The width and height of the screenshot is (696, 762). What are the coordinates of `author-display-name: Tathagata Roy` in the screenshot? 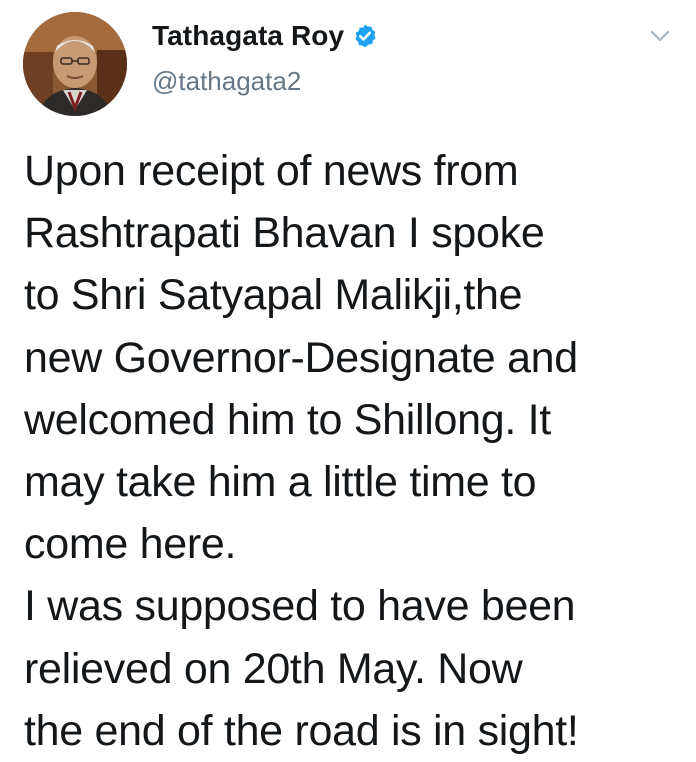 It's located at (248, 36).